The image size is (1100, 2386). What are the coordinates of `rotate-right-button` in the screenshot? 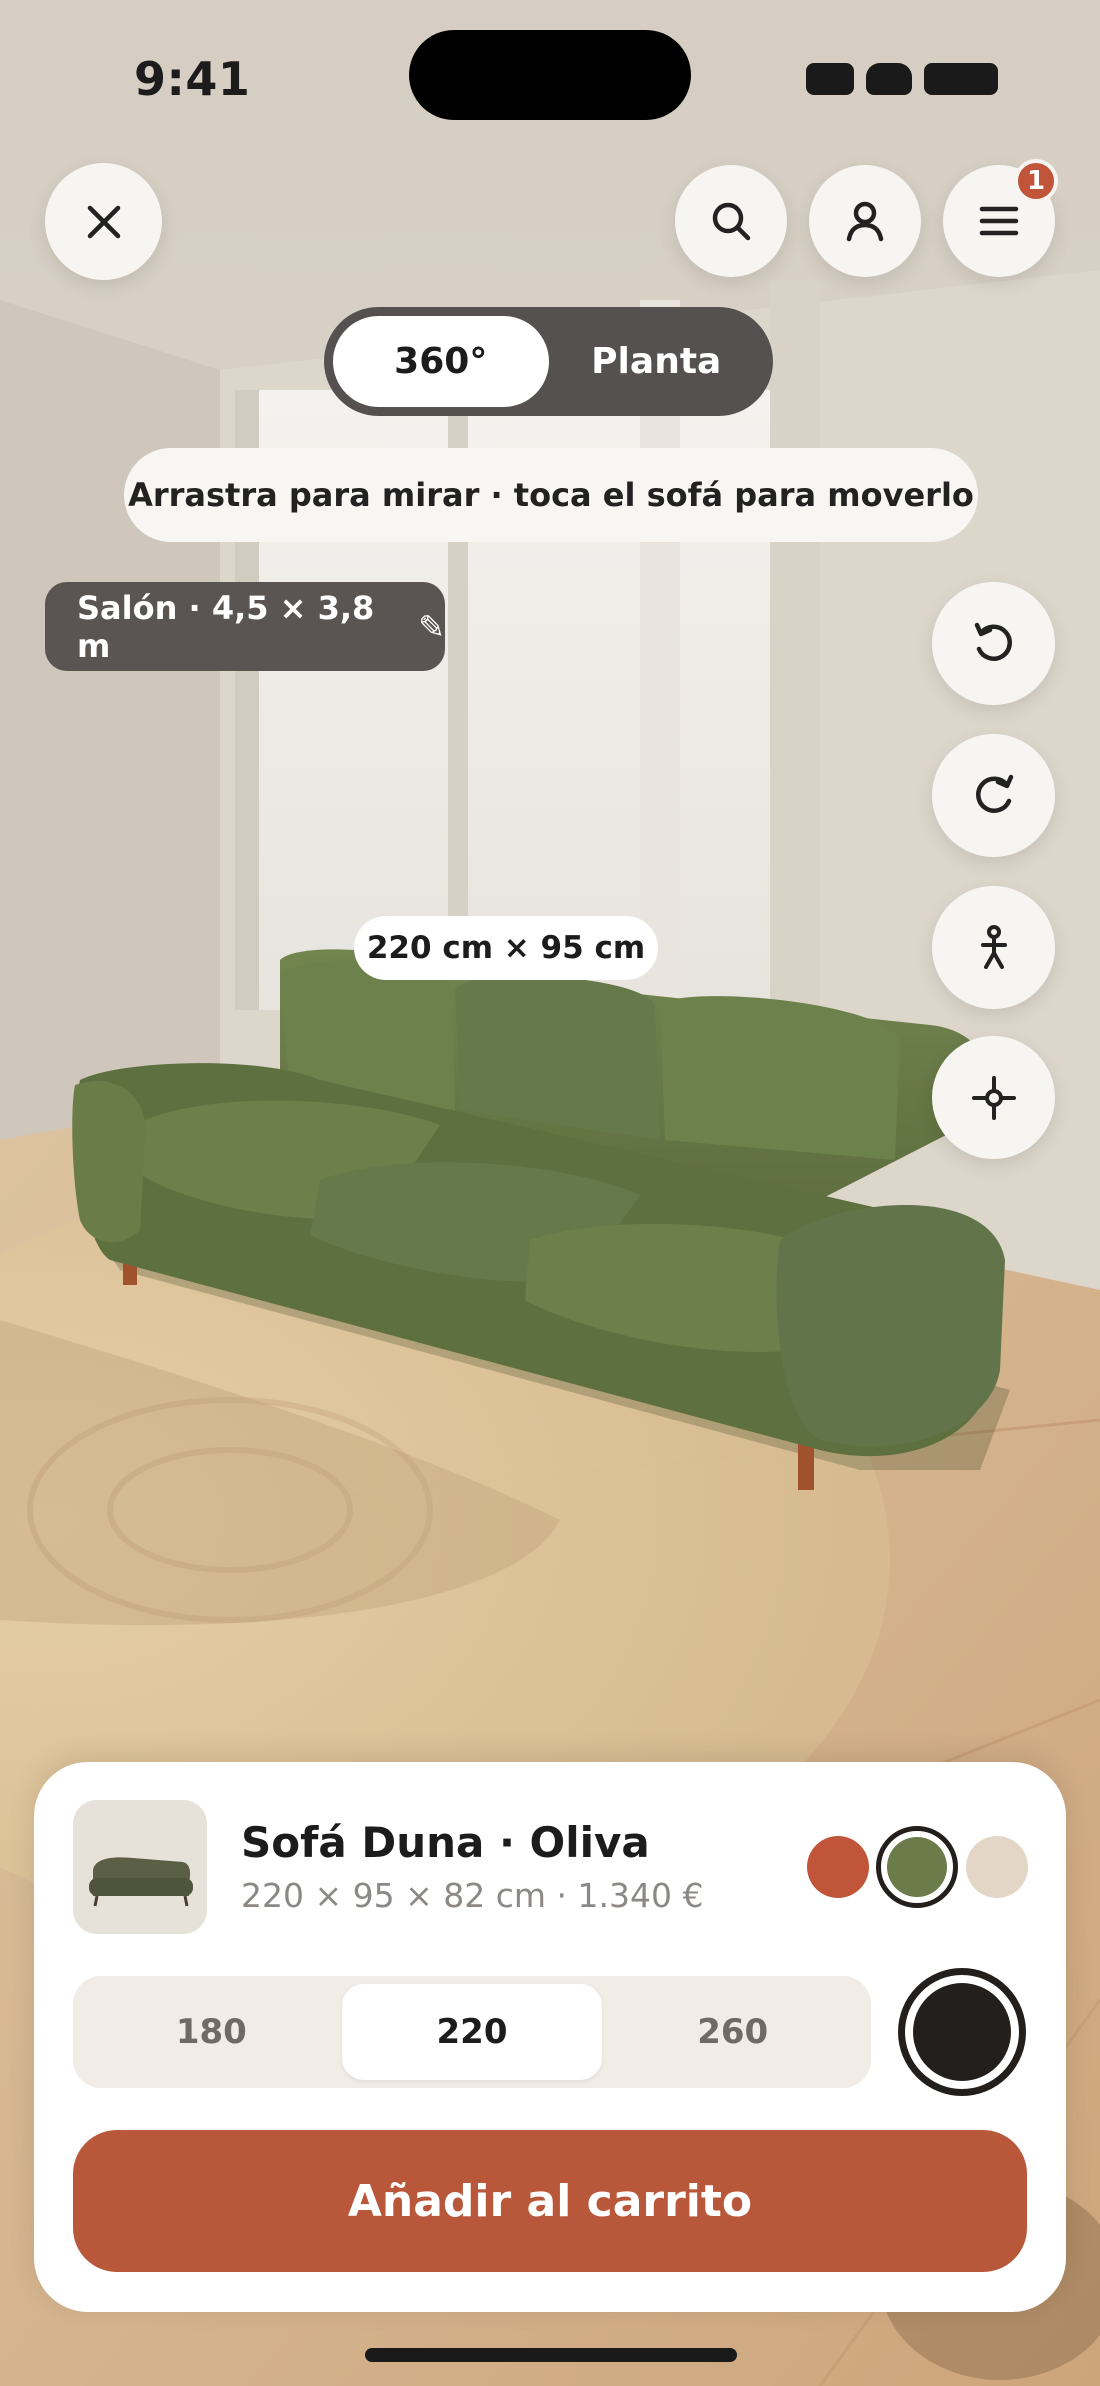 It's located at (993, 795).